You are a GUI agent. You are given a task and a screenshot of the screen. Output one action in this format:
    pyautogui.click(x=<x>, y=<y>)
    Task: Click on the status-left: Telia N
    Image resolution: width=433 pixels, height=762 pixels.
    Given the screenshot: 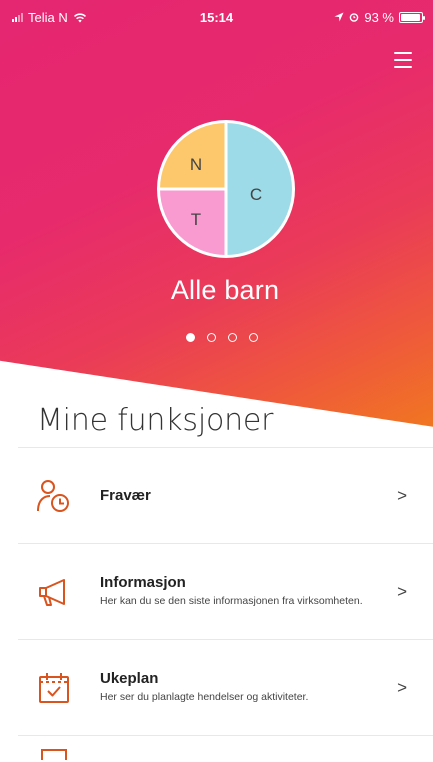 What is the action you would take?
    pyautogui.click(x=49, y=17)
    